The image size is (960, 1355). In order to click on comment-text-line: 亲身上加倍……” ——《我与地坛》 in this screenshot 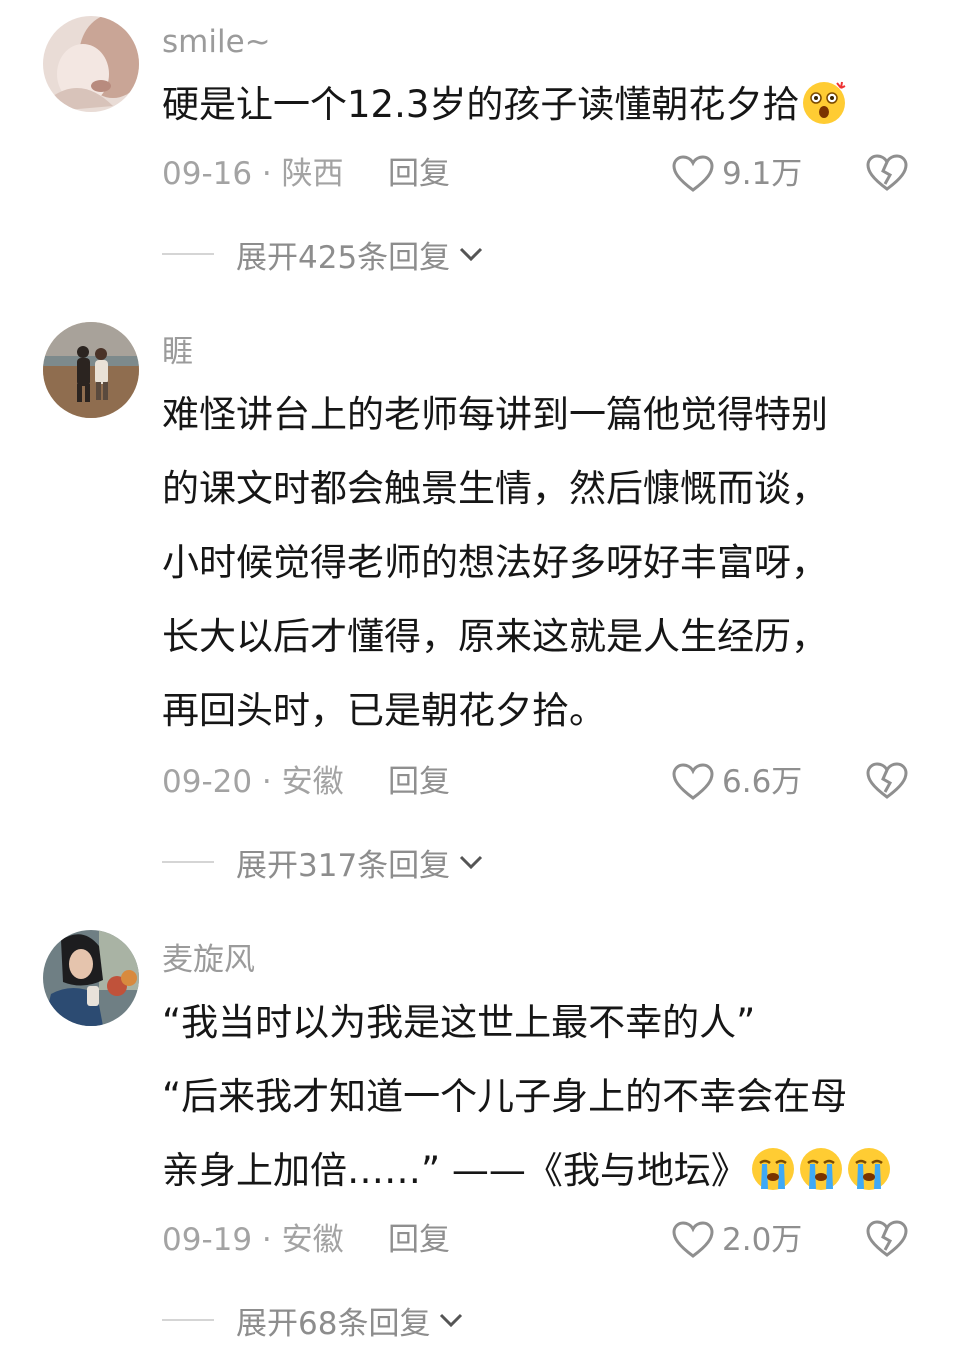, I will do `click(542, 1171)`.